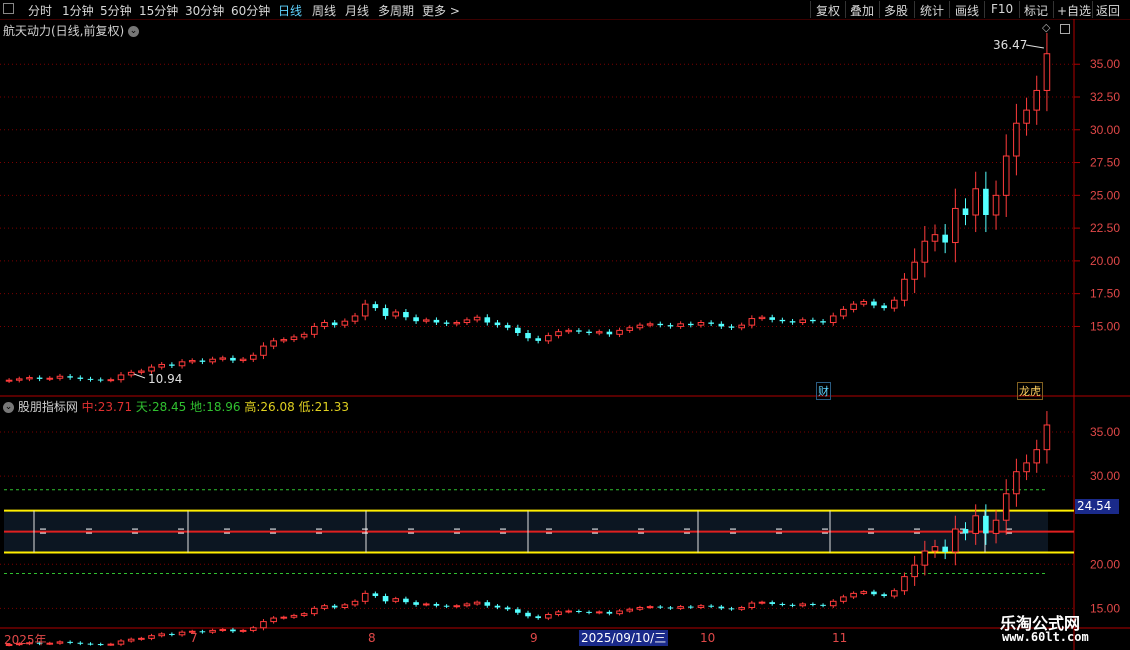  Describe the element at coordinates (1045, 637) in the screenshot. I see `watermark-url: www.60lt.com` at that location.